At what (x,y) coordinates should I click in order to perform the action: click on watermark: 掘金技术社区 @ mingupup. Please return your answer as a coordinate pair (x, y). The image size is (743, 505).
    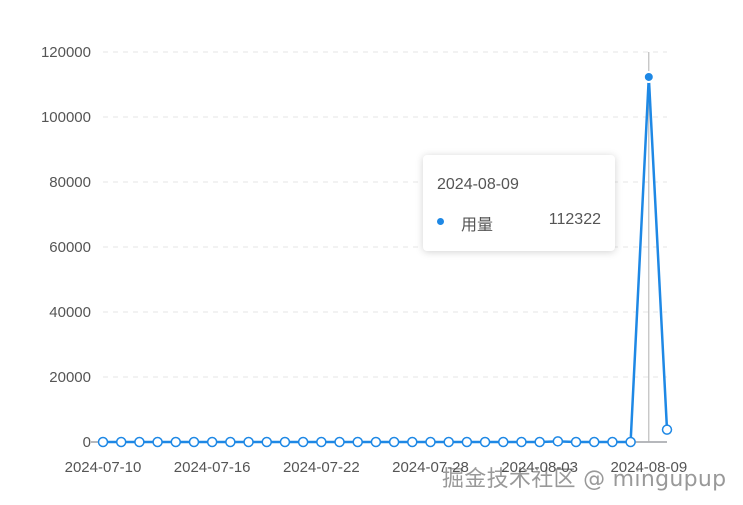
    Looking at the image, I should click on (584, 479).